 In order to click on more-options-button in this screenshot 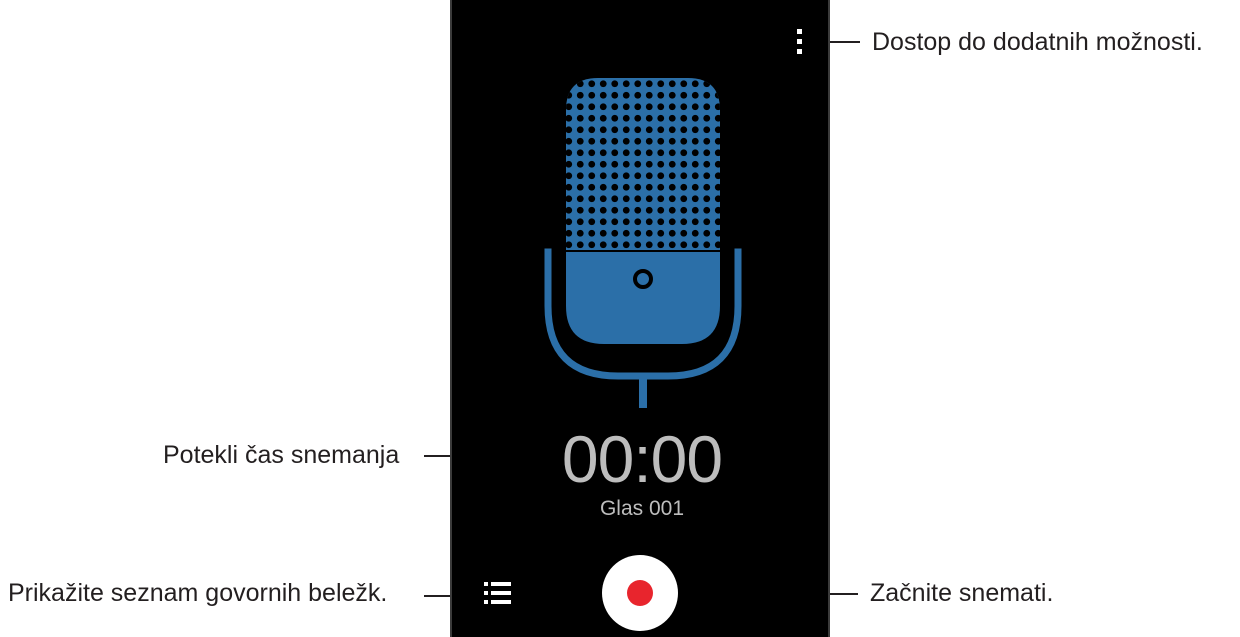, I will do `click(799, 42)`.